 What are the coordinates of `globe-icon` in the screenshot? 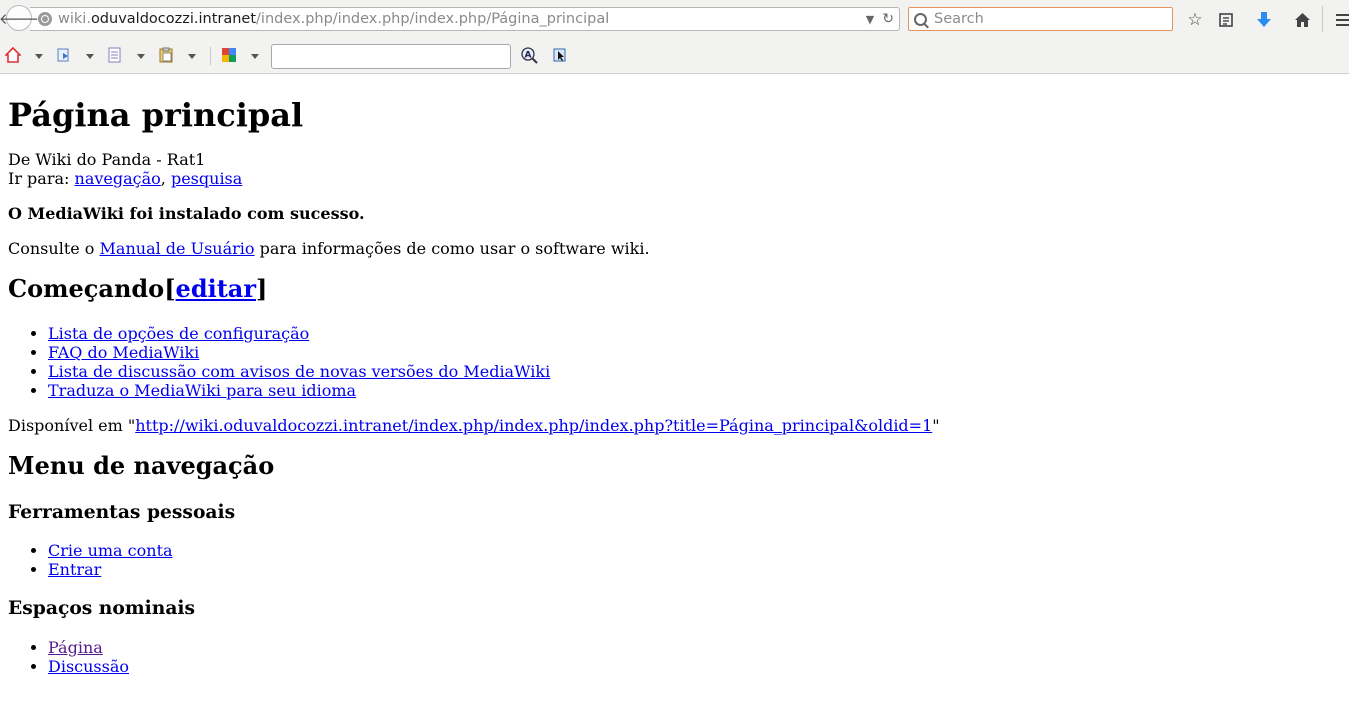 It's located at (45, 19).